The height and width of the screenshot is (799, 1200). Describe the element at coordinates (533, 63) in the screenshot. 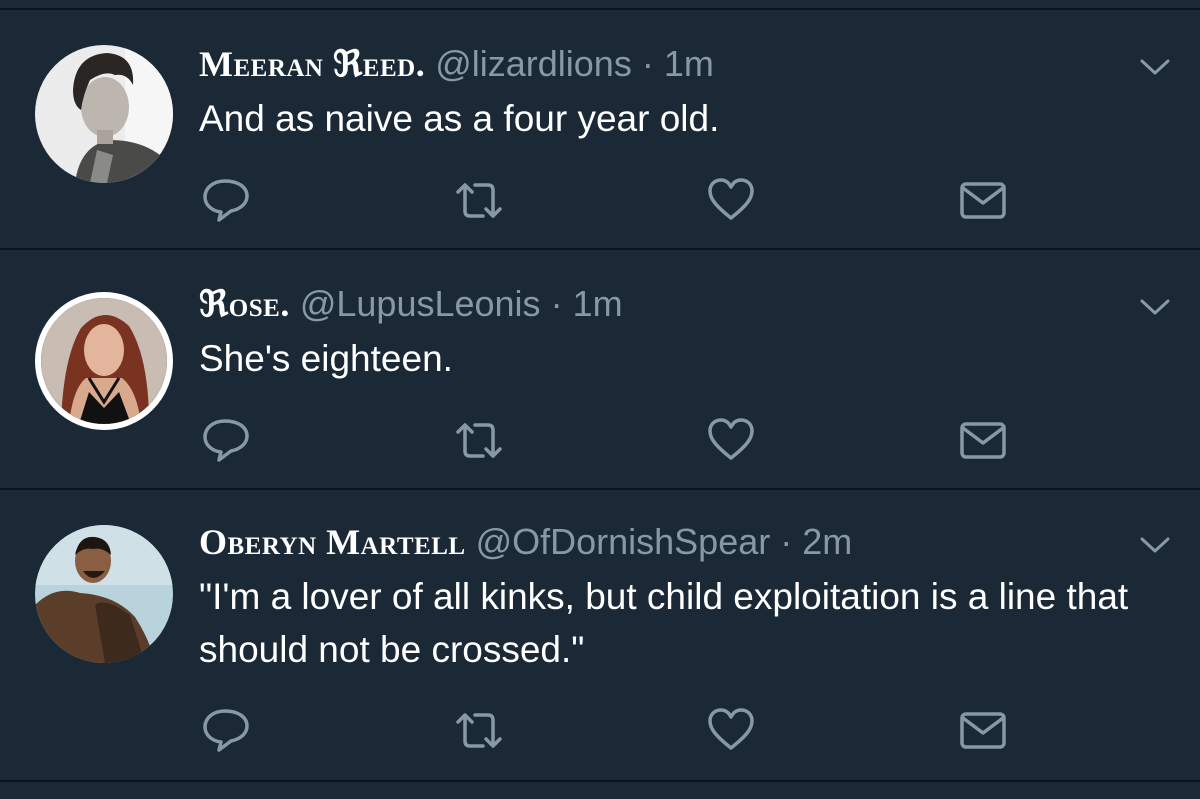

I see `handle: @lizardlions` at that location.